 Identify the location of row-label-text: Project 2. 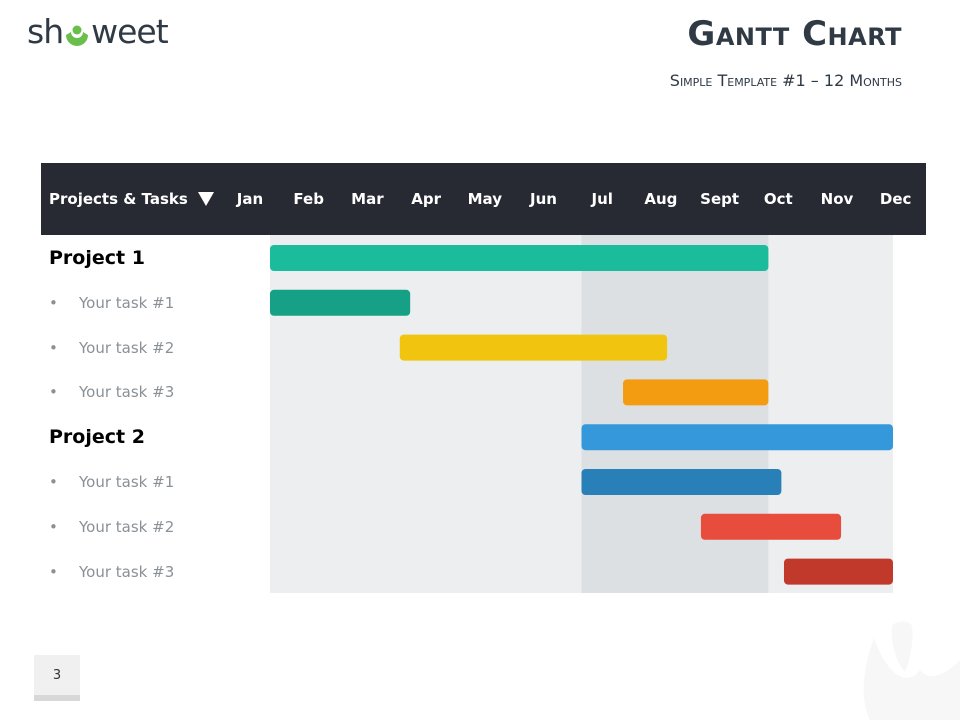
(97, 437).